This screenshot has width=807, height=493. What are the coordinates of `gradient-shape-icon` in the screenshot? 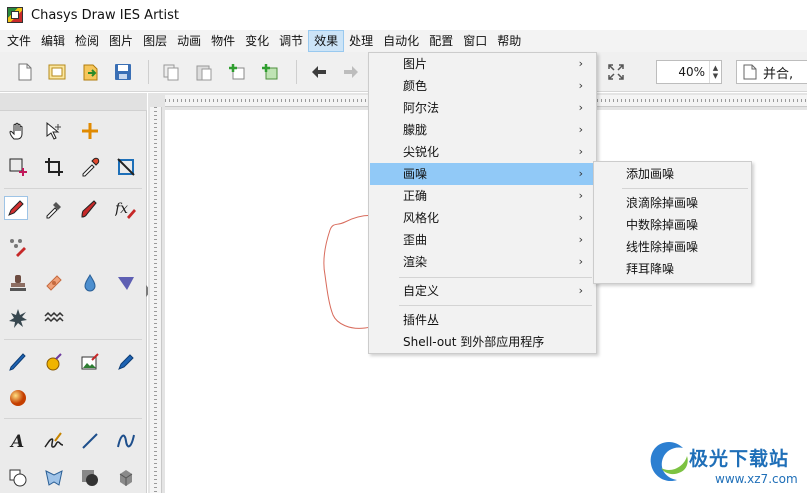 It's located at (90, 478).